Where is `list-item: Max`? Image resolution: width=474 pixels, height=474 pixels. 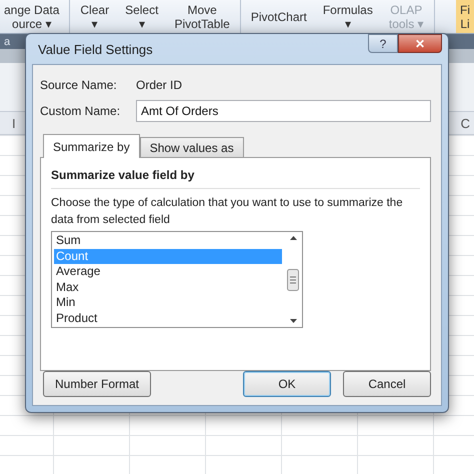
list-item: Max is located at coordinates (168, 287).